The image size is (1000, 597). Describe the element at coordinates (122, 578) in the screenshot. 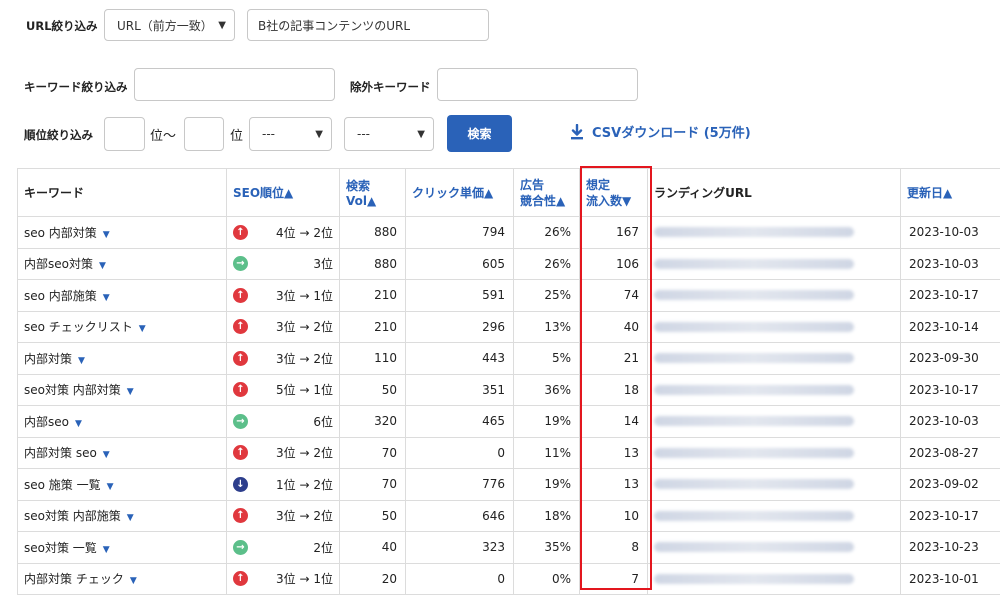

I see `keyword-cell: 内部対策 チェック ▼` at that location.